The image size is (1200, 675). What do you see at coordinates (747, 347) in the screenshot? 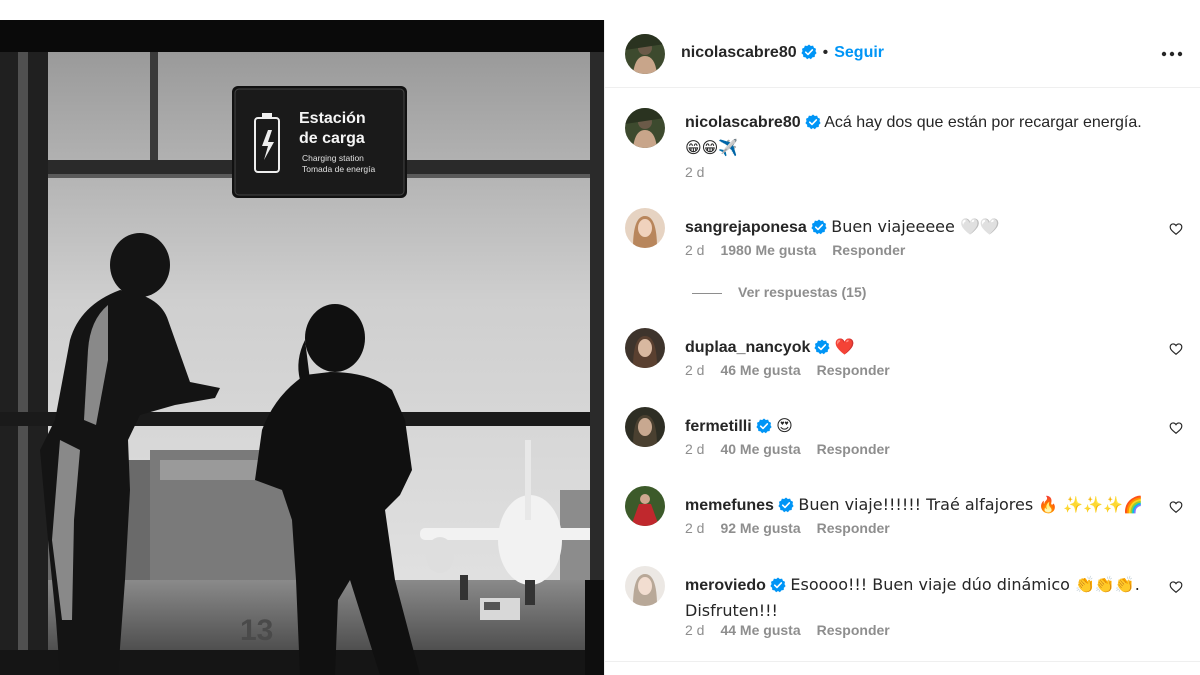
I see `comment-username: duplaa_nancyok` at bounding box center [747, 347].